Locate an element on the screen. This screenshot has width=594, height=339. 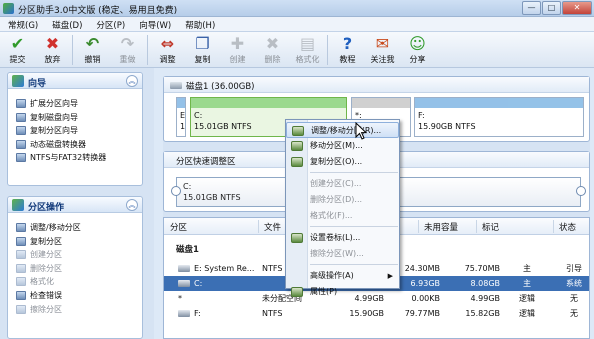
ops-item-label: 复制分区 is located at coordinates (46, 241).